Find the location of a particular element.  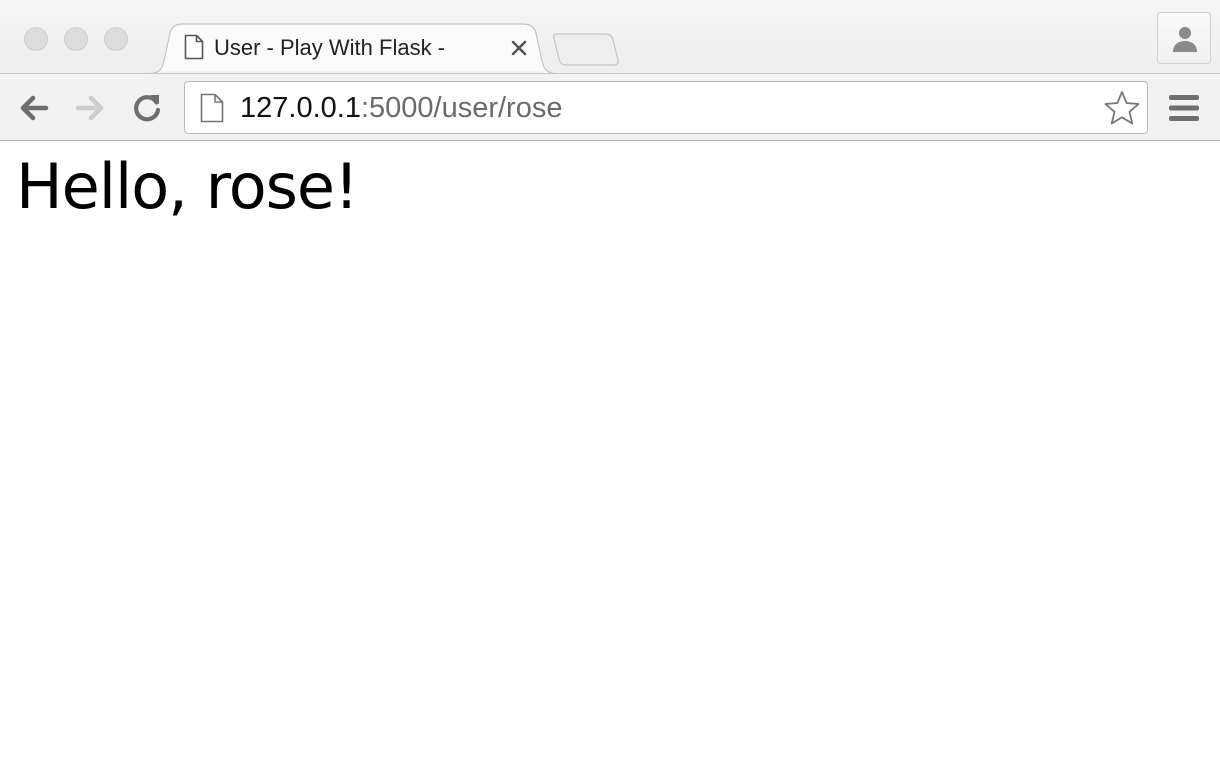

star-icon is located at coordinates (1122, 108).